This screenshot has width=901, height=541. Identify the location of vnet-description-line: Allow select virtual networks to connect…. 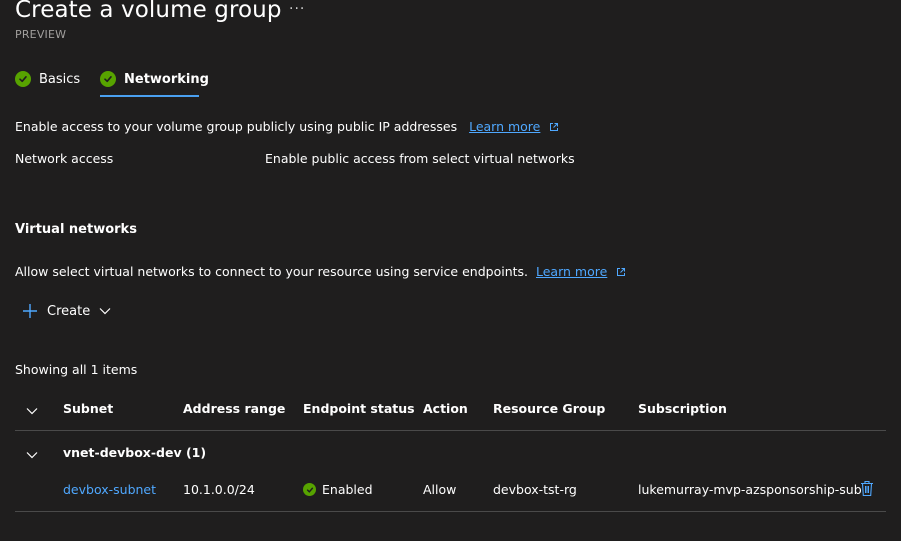
(320, 272).